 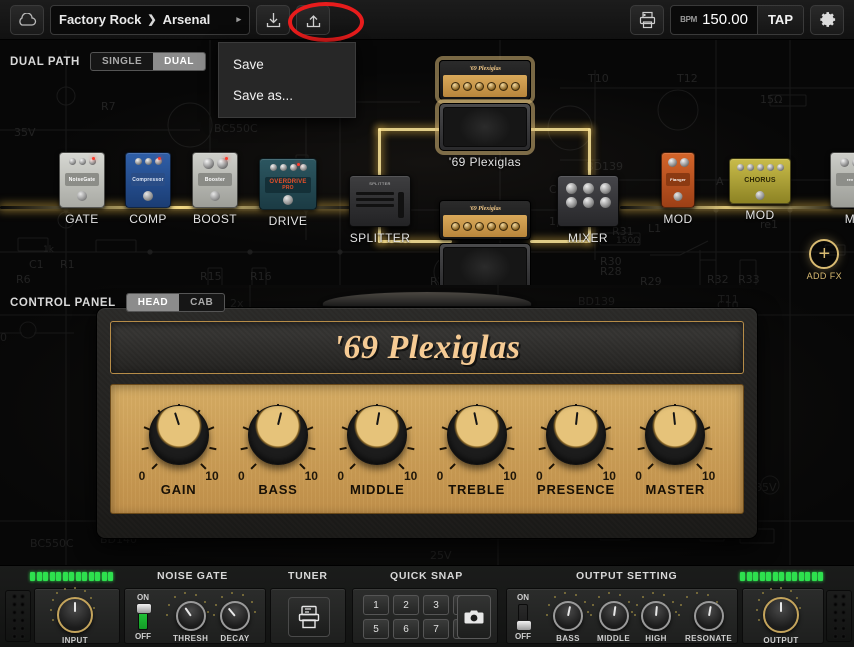 I want to click on knob-out-bass: BASS, so click(x=567, y=617).